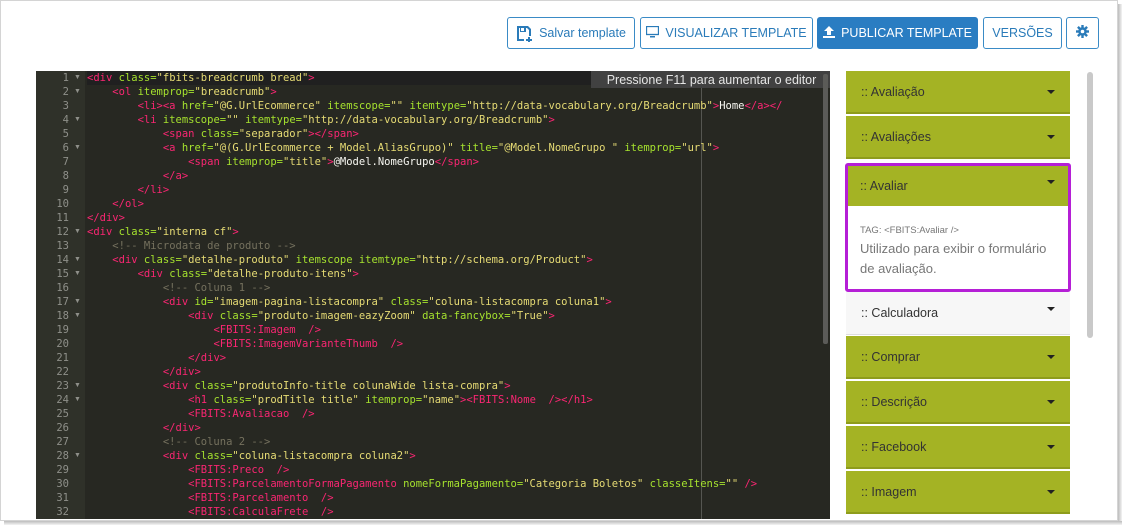 Image resolution: width=1122 pixels, height=525 pixels. Describe the element at coordinates (1082, 33) in the screenshot. I see `settings-button` at that location.